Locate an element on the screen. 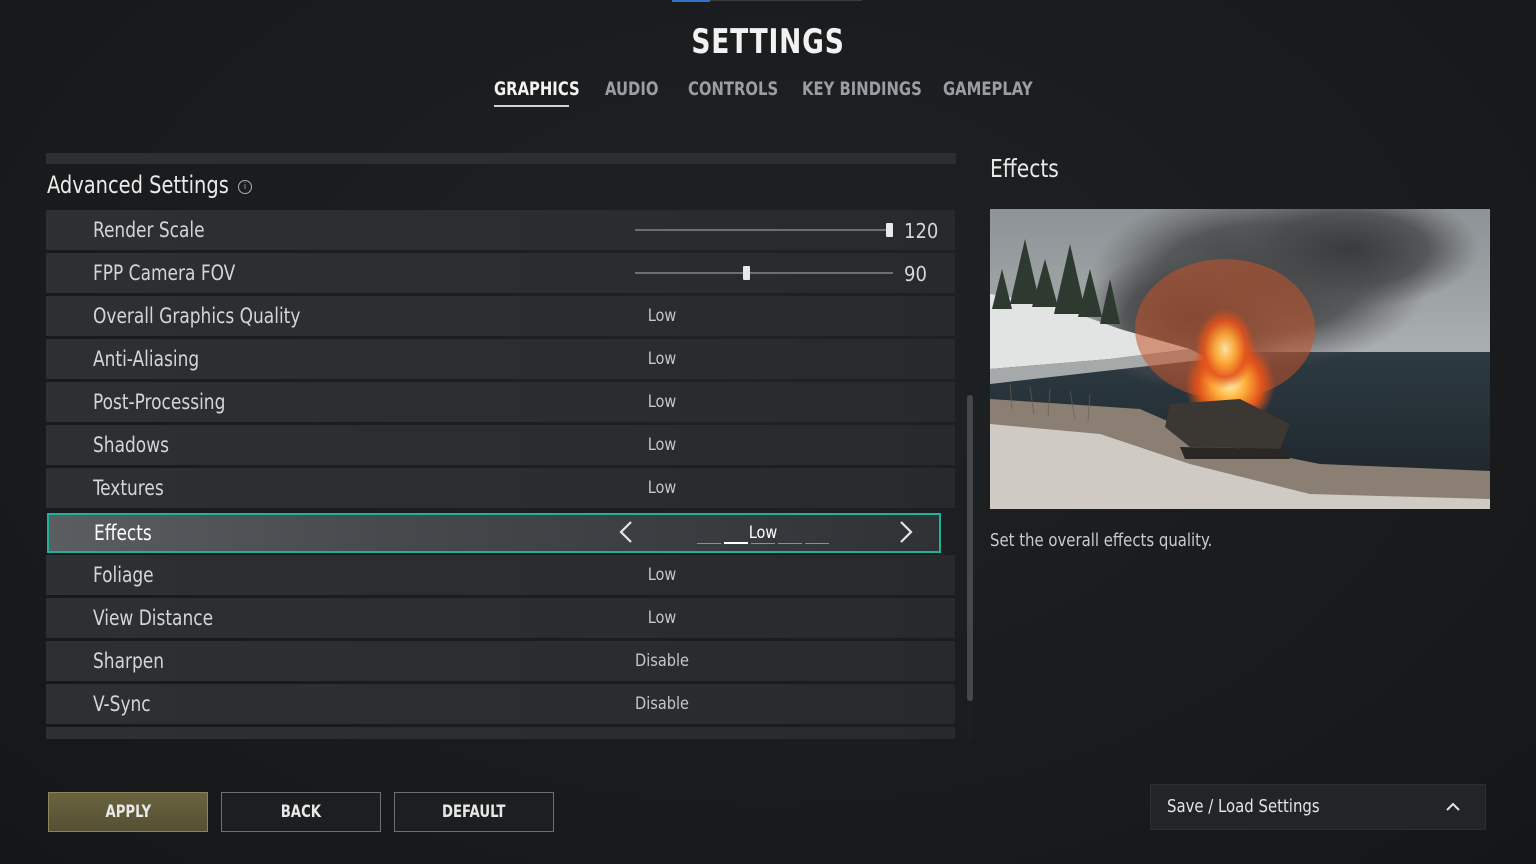 The width and height of the screenshot is (1536, 864). setting-label: Post-Processing is located at coordinates (159, 402).